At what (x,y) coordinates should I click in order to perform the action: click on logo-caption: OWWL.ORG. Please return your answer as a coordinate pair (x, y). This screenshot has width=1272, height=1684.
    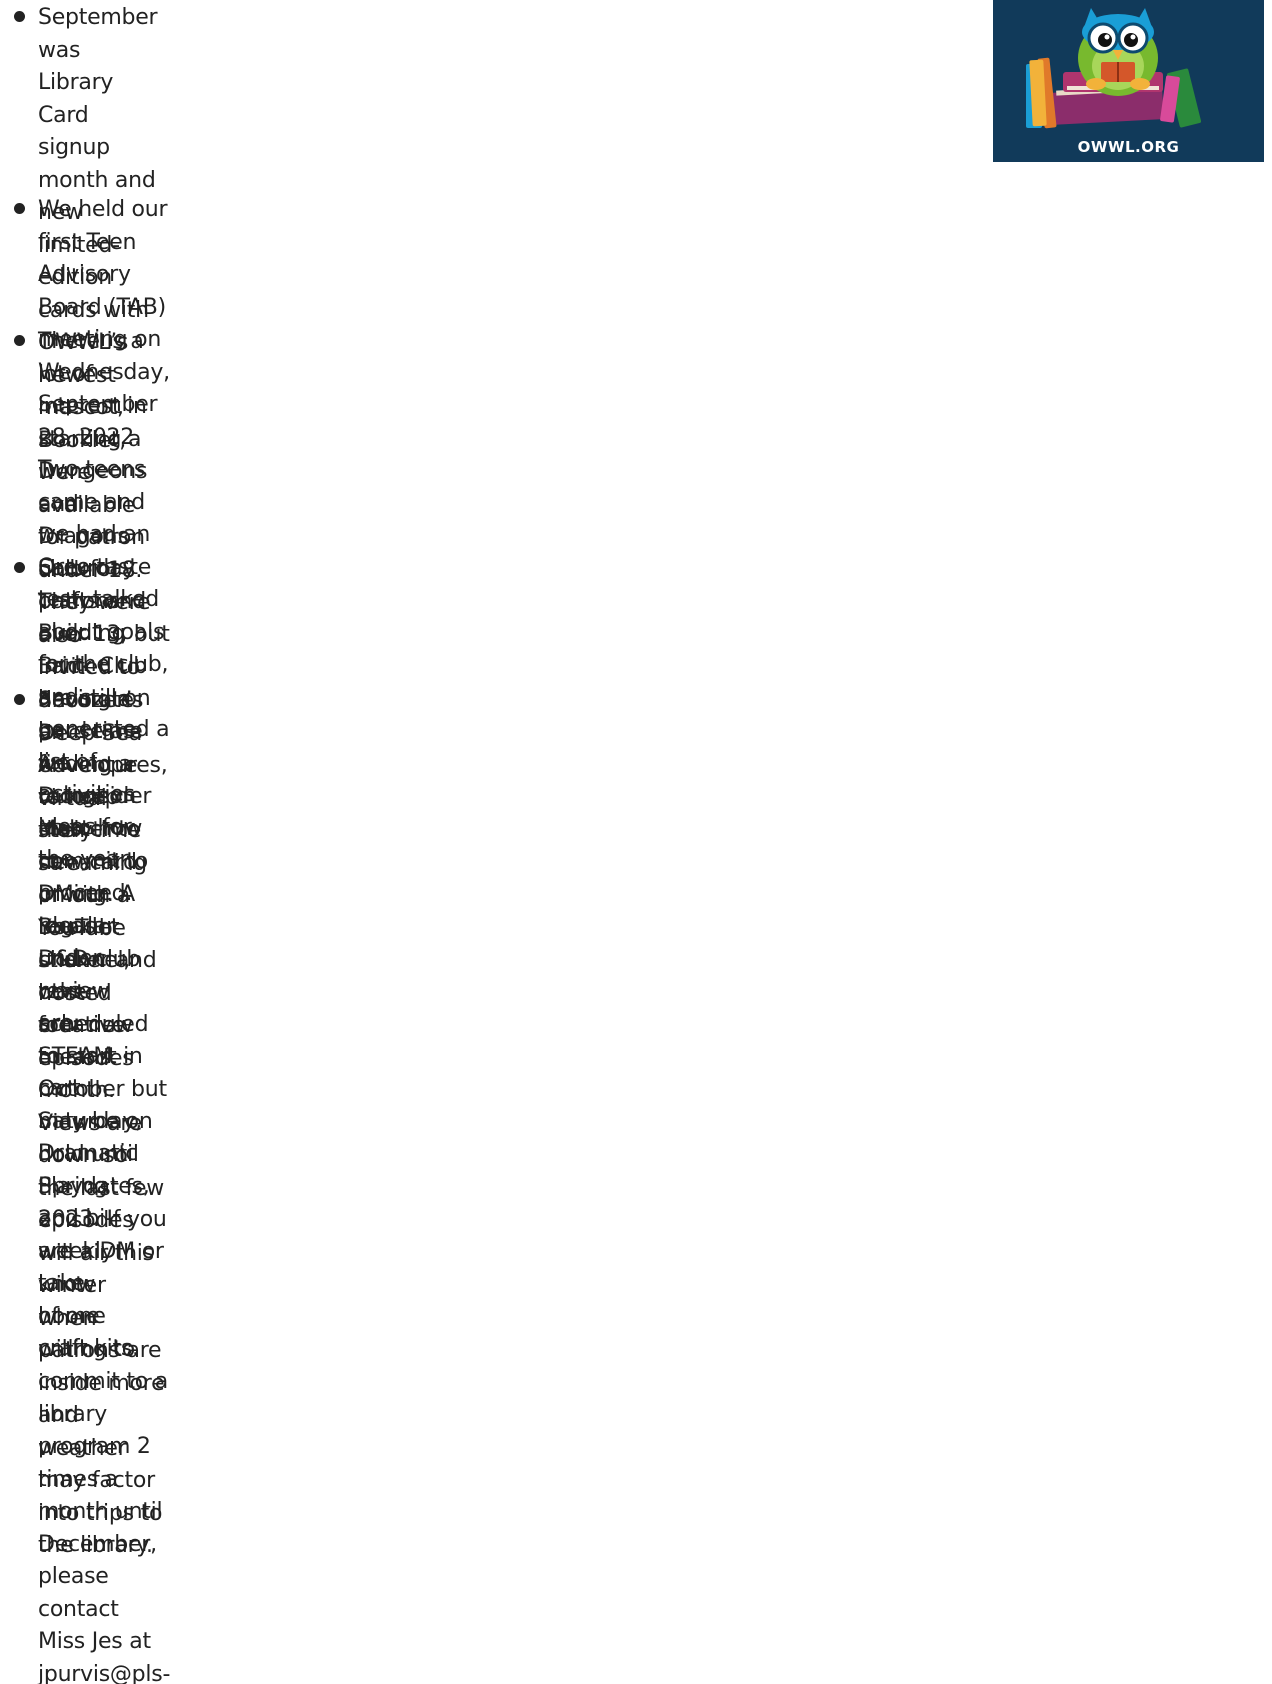
    Looking at the image, I should click on (1128, 147).